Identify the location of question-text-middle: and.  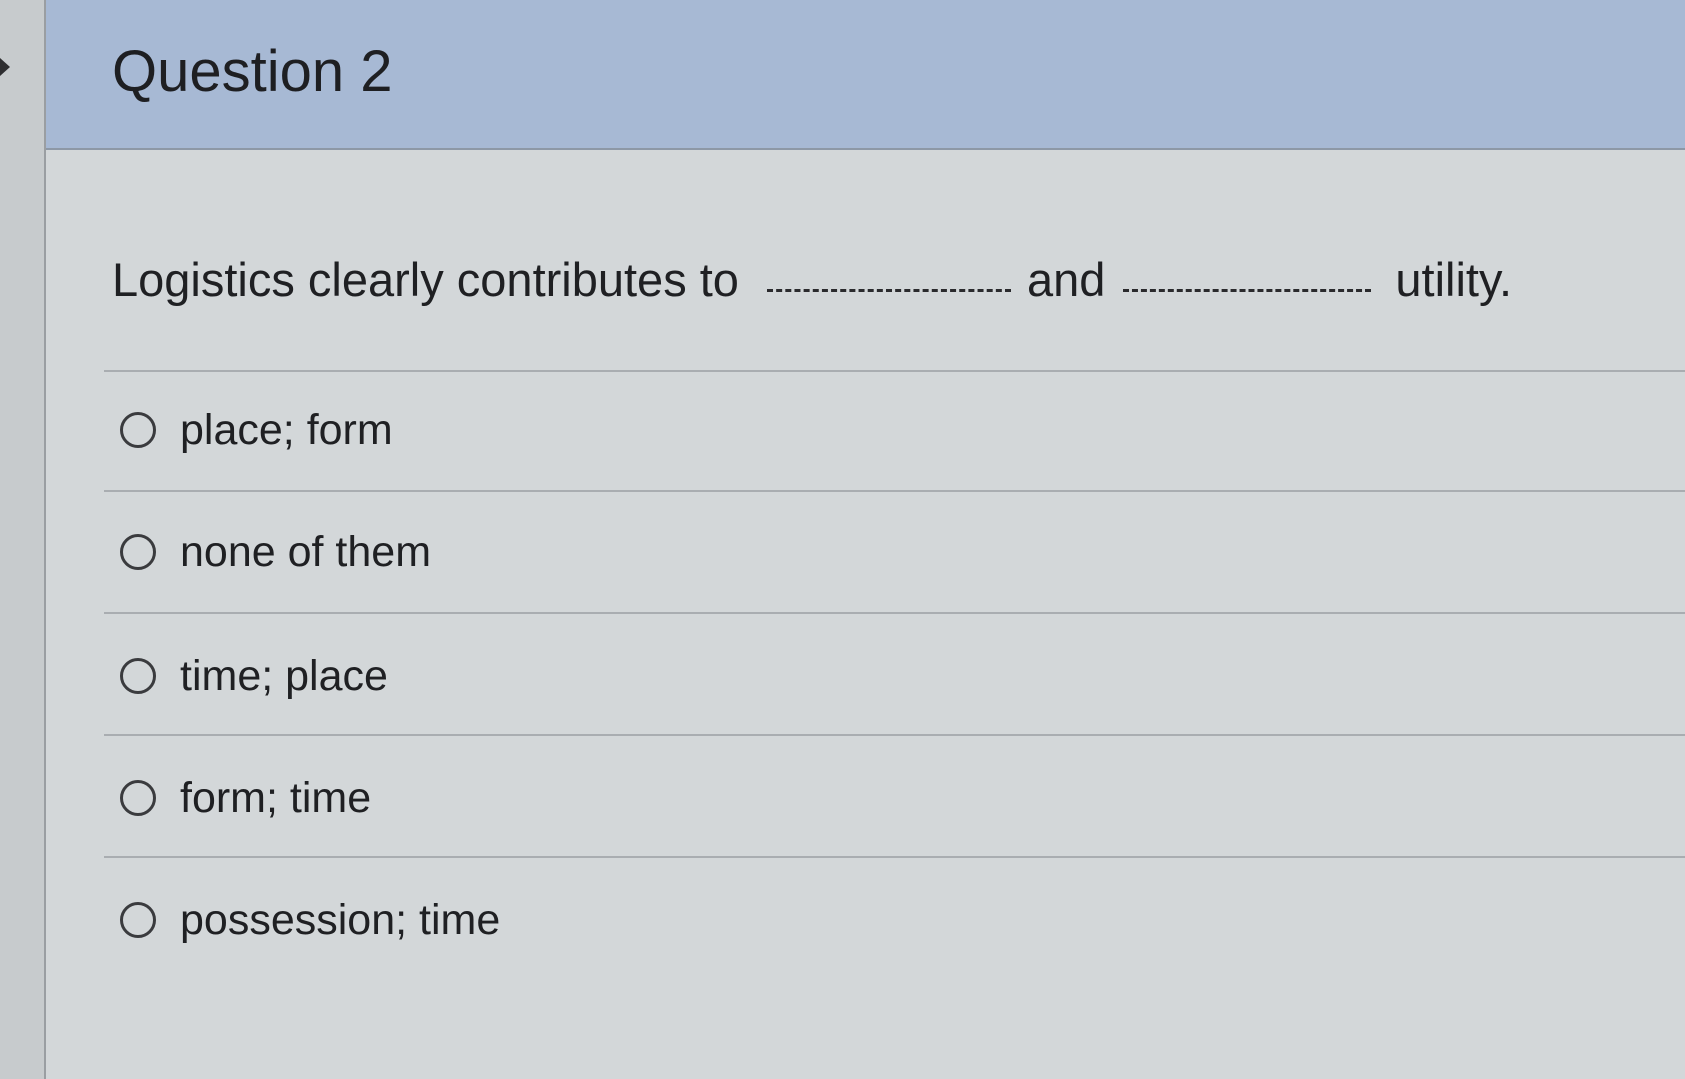
(1066, 279).